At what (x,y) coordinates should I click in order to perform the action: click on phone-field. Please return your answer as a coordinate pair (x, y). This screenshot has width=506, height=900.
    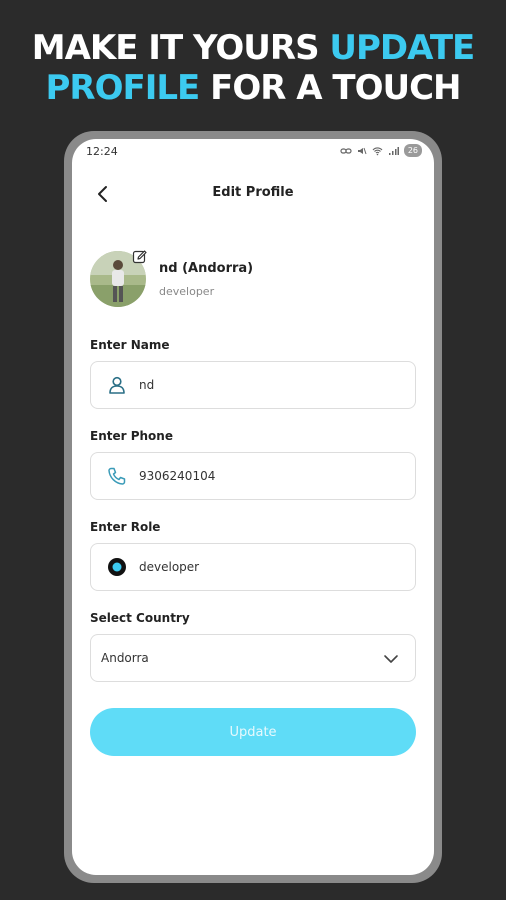
    Looking at the image, I should click on (253, 476).